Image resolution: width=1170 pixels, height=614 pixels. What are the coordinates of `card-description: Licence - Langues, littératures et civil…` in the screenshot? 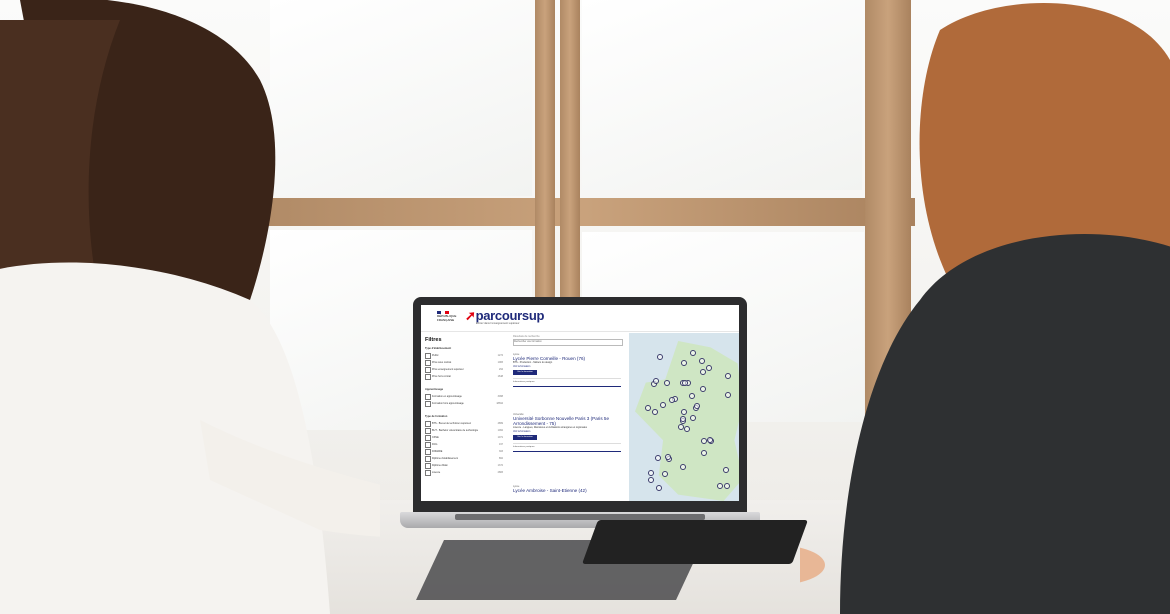 It's located at (550, 427).